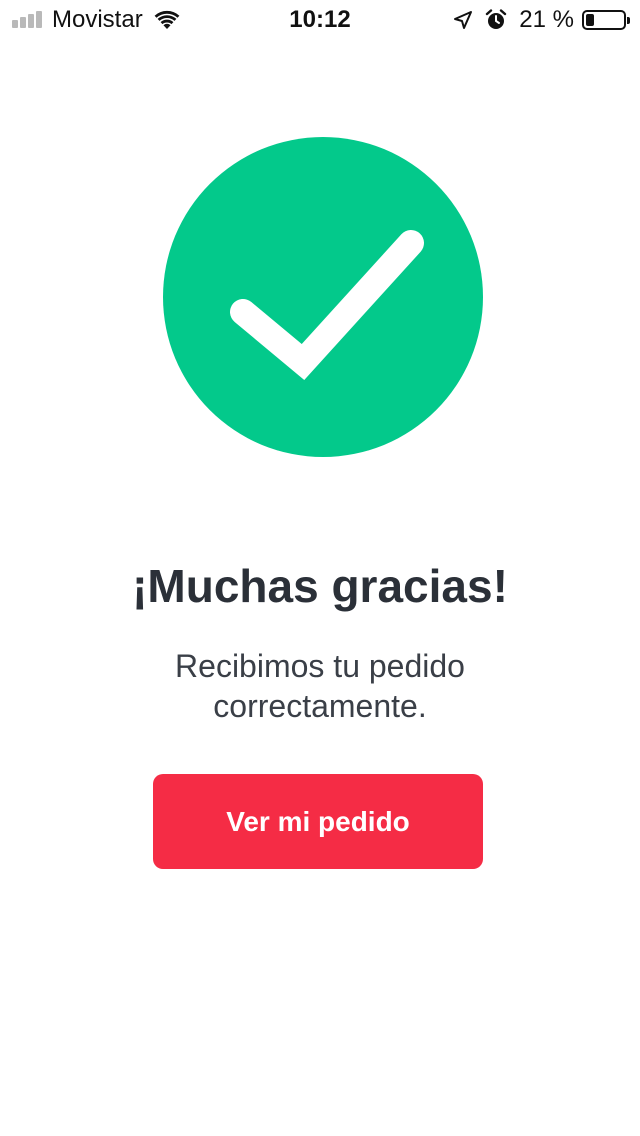 The image size is (640, 1136). What do you see at coordinates (590, 20) in the screenshot?
I see `battery-level-fill` at bounding box center [590, 20].